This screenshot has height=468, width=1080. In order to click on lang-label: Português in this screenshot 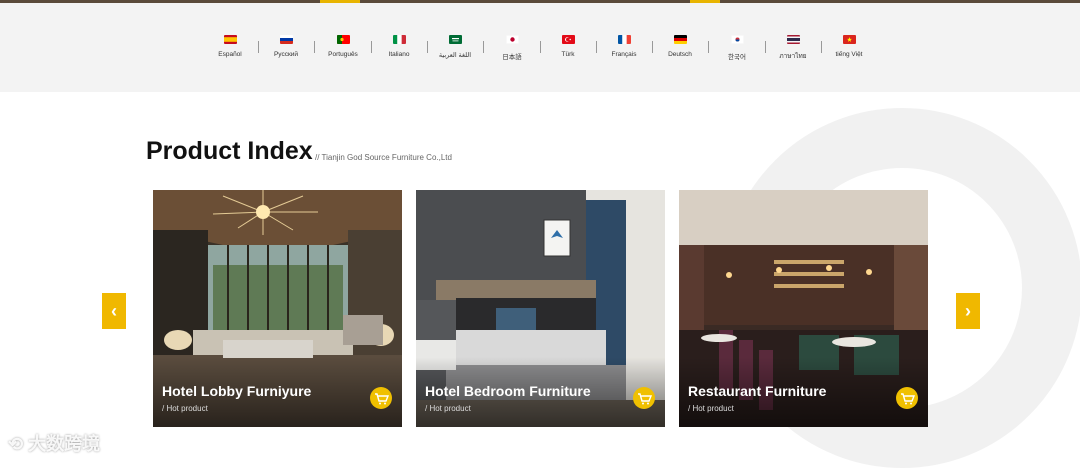, I will do `click(343, 54)`.